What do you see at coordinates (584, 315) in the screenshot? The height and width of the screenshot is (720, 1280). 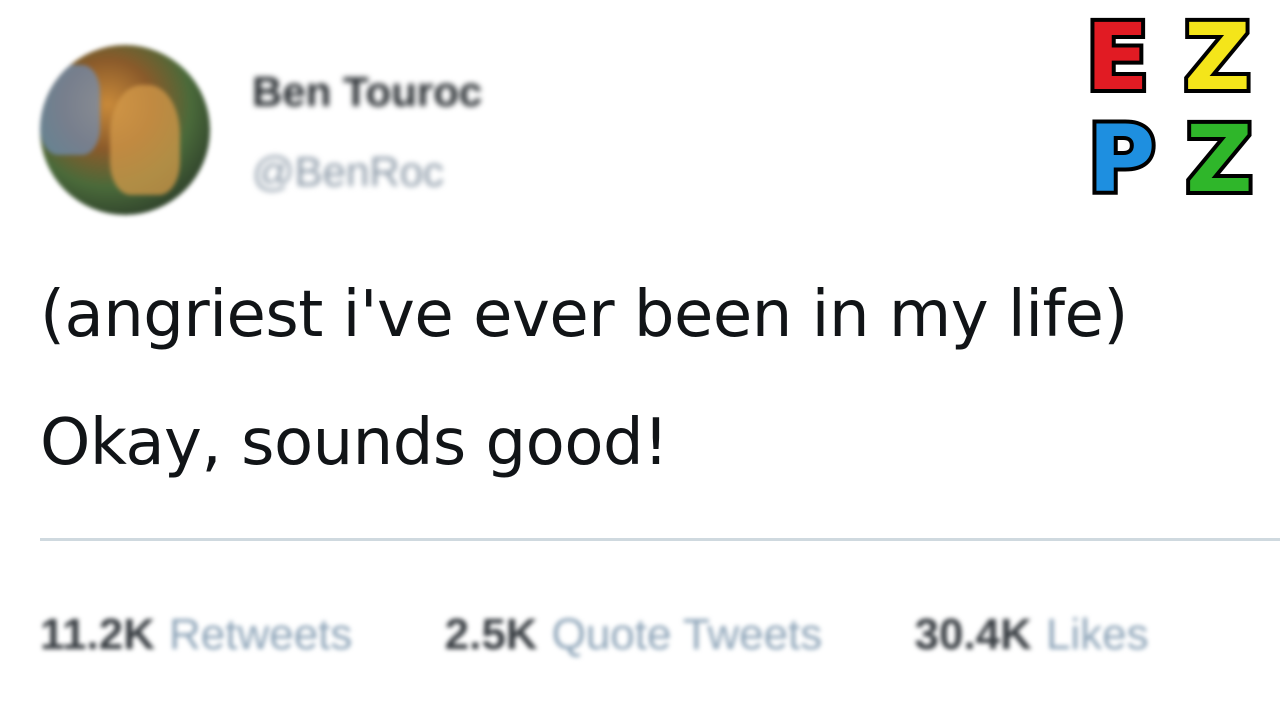 I see `tweet-text-line: (angriest i've ever been in my life)` at bounding box center [584, 315].